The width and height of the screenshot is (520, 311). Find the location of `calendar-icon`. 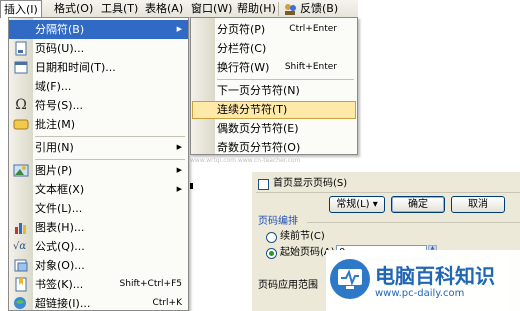

calendar-icon is located at coordinates (21, 67).